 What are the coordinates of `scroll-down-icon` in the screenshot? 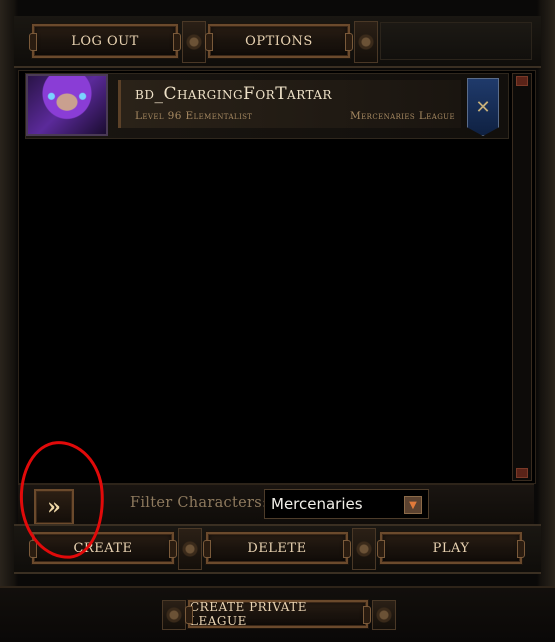 It's located at (522, 473).